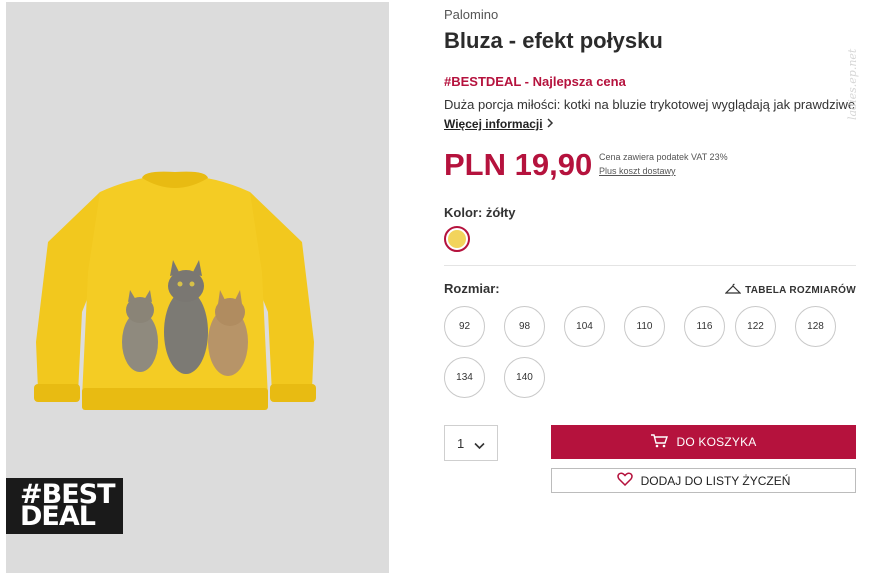 This screenshot has height=573, width=875. What do you see at coordinates (663, 157) in the screenshot?
I see `vat-note: Cena zawiera podatek VAT 23%` at bounding box center [663, 157].